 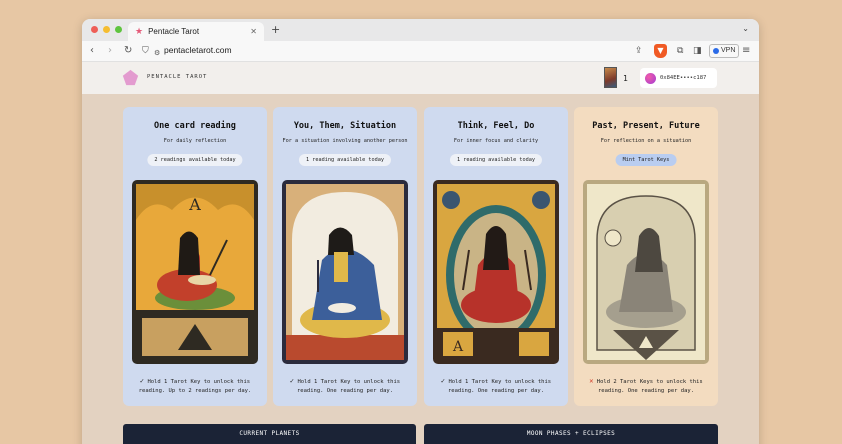 I want to click on tarot-key-count: 1, so click(x=625, y=78).